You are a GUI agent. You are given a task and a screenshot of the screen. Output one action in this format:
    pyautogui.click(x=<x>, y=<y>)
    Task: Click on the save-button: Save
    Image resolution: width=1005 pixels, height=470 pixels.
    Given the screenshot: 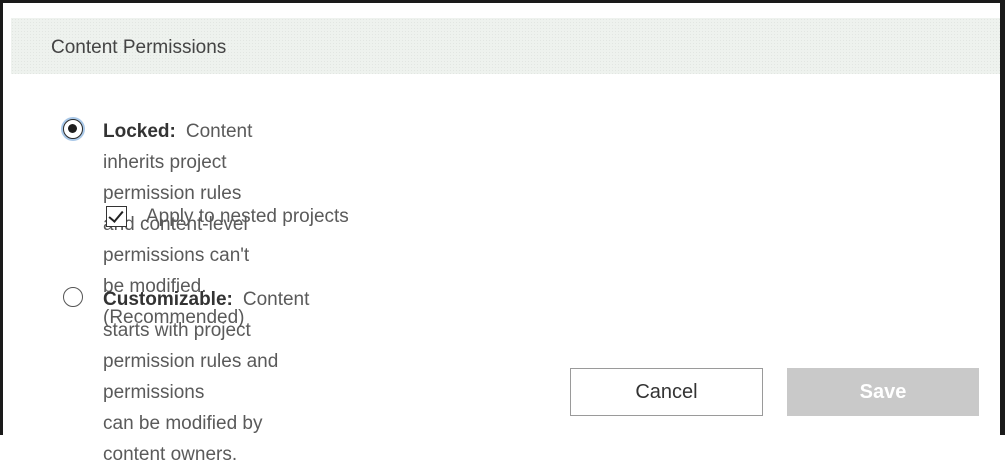 What is the action you would take?
    pyautogui.click(x=883, y=392)
    